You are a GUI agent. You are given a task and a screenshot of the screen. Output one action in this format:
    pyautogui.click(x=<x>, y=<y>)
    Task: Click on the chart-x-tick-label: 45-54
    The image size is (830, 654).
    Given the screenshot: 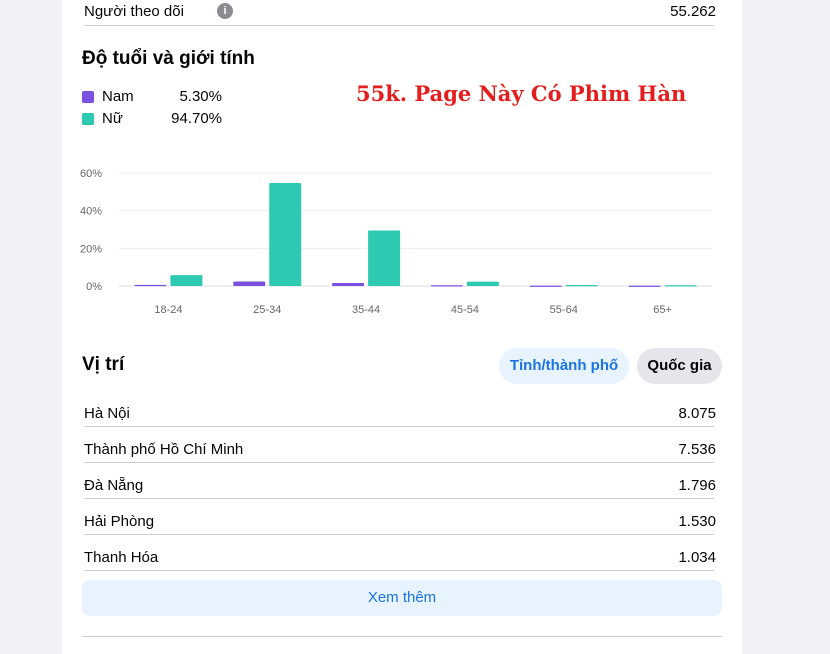 What is the action you would take?
    pyautogui.click(x=465, y=310)
    